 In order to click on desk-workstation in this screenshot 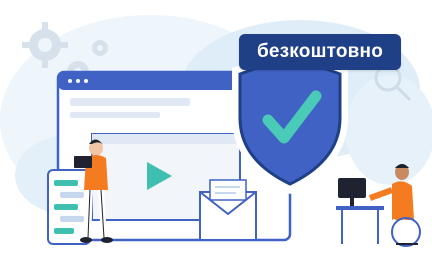, I will do `click(360, 211)`.